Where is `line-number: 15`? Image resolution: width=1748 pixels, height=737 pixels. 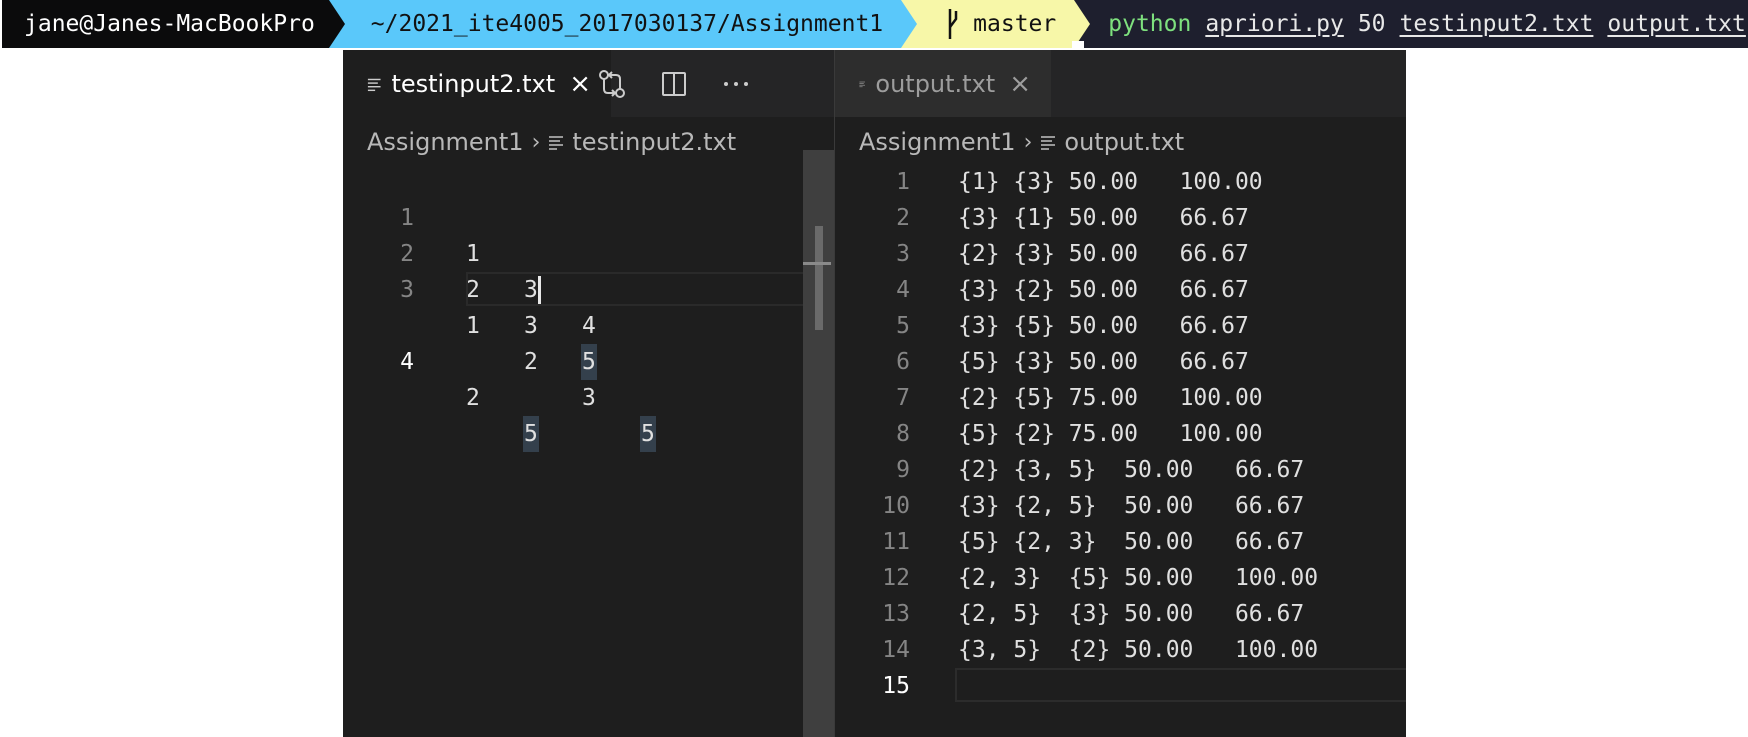
line-number: 15 is located at coordinates (896, 686).